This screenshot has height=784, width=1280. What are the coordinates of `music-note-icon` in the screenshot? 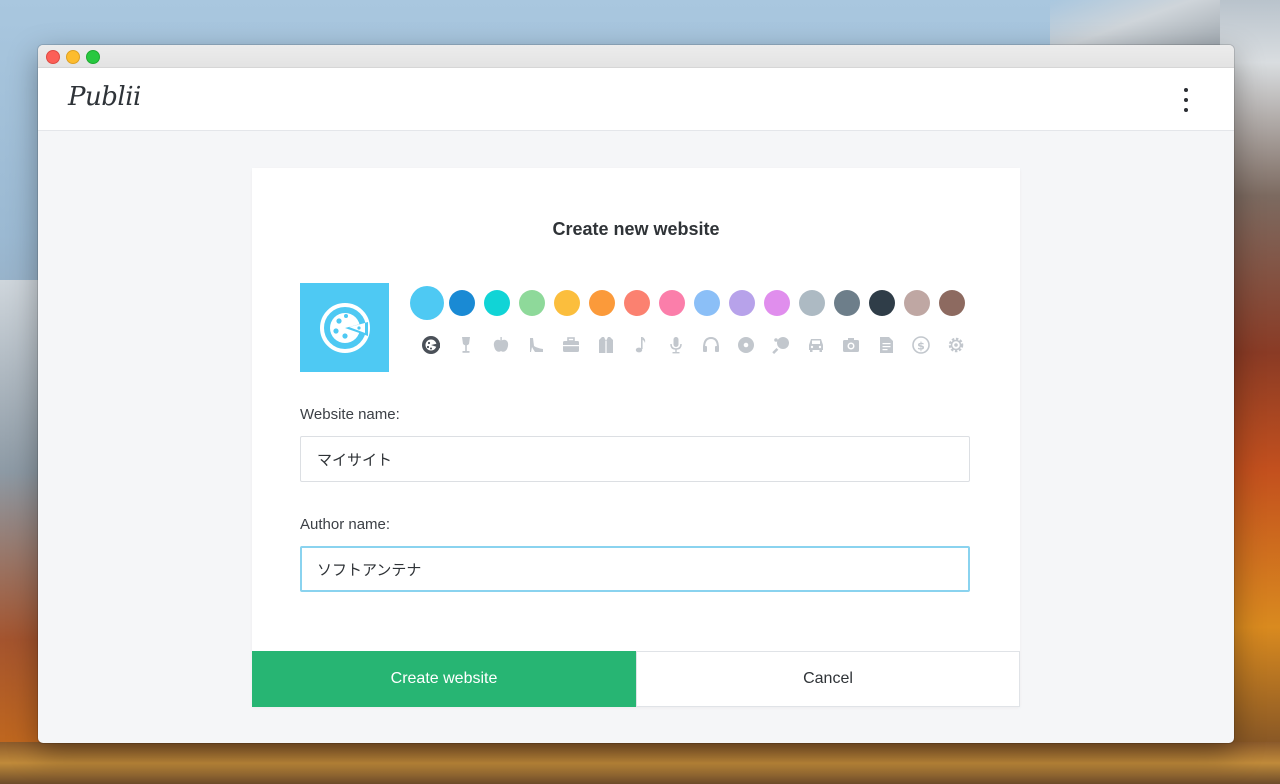 It's located at (641, 345).